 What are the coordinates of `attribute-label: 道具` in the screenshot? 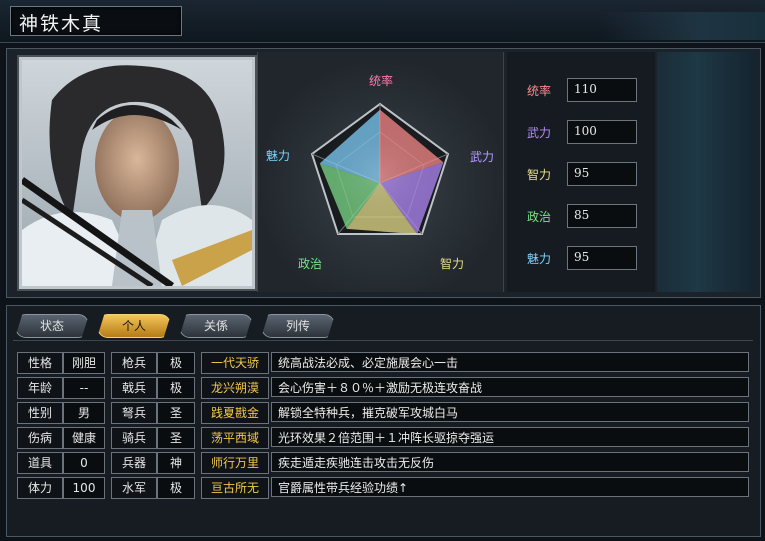 It's located at (40, 463).